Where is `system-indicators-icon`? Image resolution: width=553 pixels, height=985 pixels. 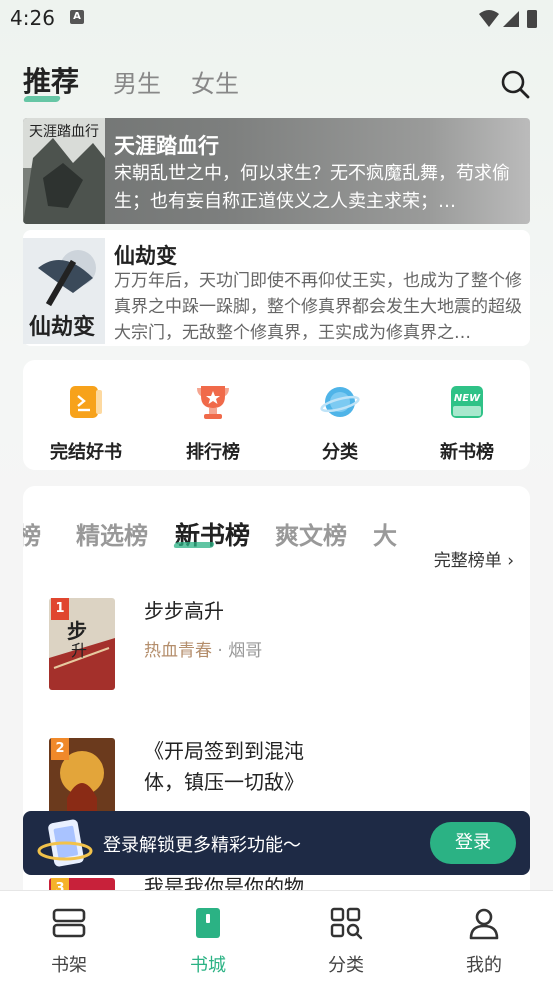
system-indicators-icon is located at coordinates (508, 19).